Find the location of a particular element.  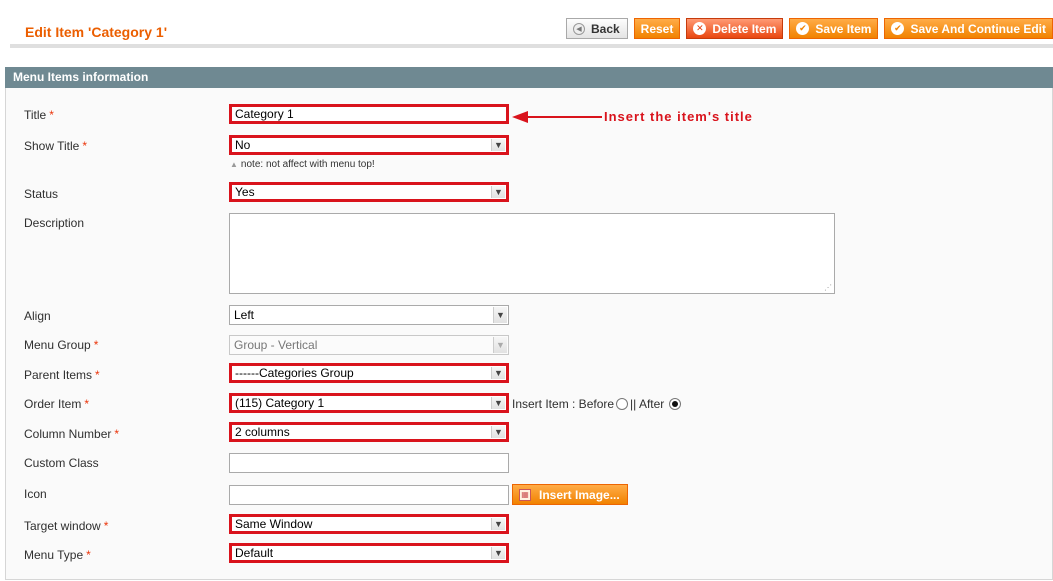

header-divider is located at coordinates (531, 46).